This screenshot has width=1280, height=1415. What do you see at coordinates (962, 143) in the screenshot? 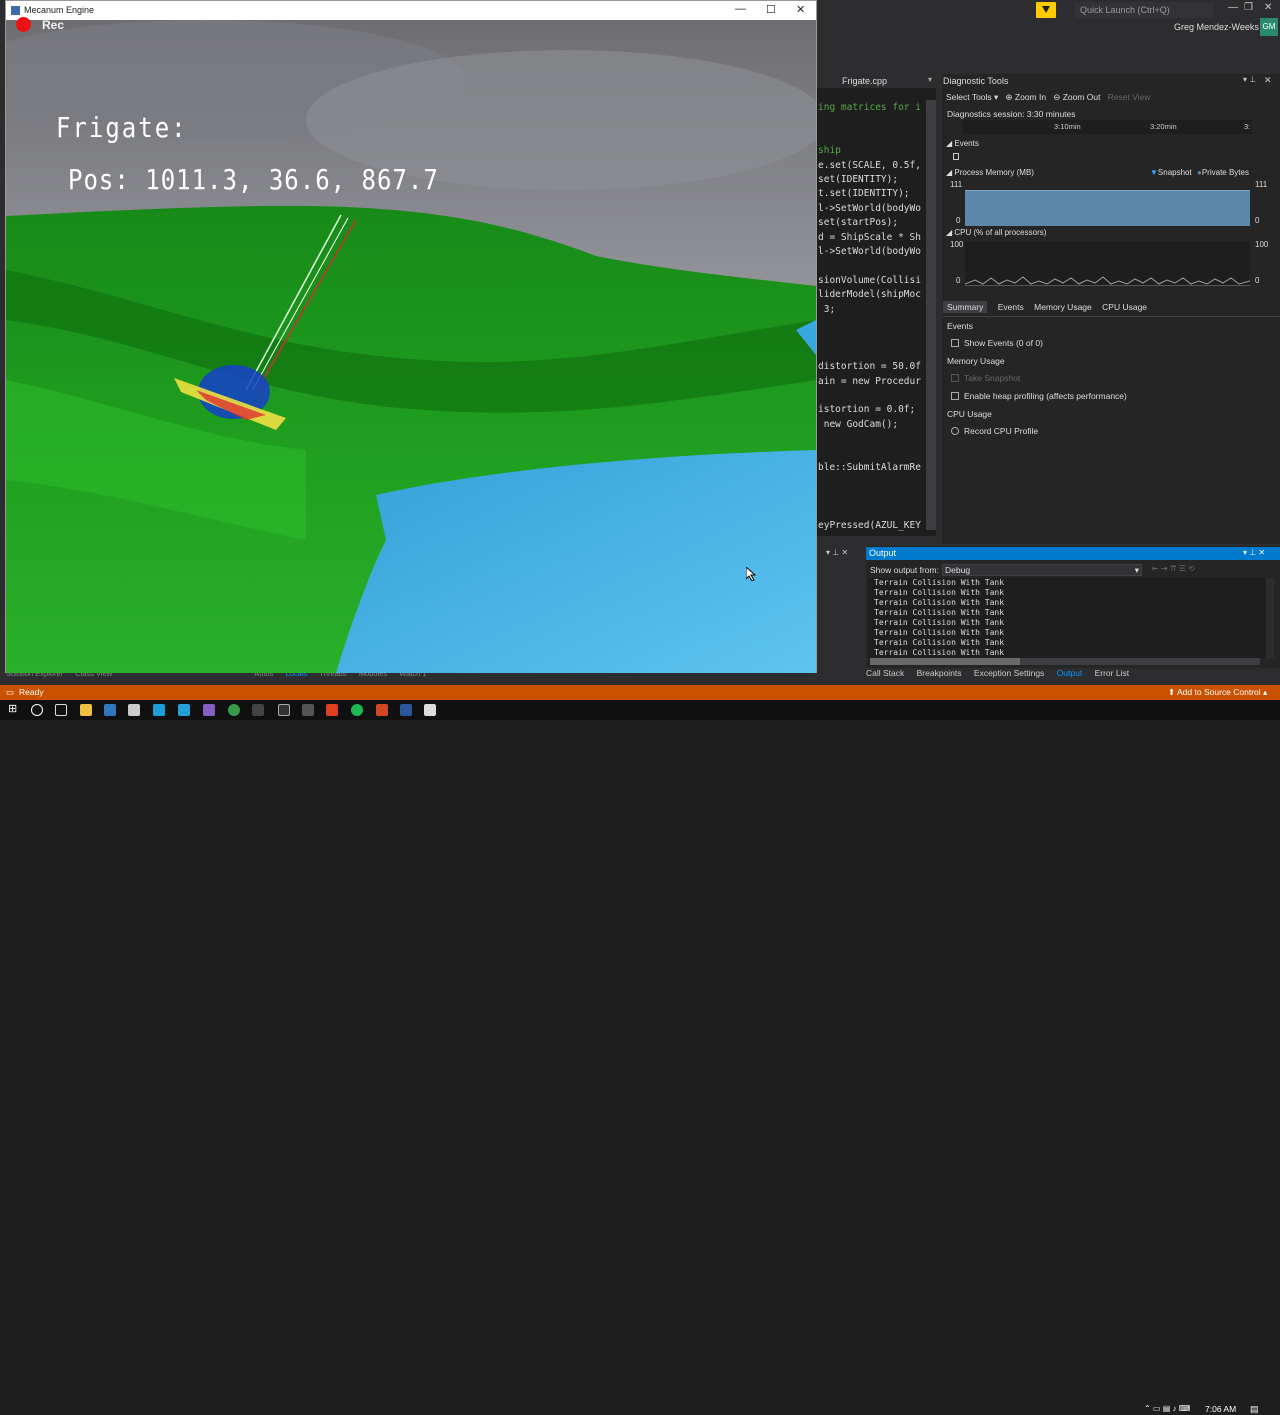
I see `events-section-label: ◢ Events` at bounding box center [962, 143].